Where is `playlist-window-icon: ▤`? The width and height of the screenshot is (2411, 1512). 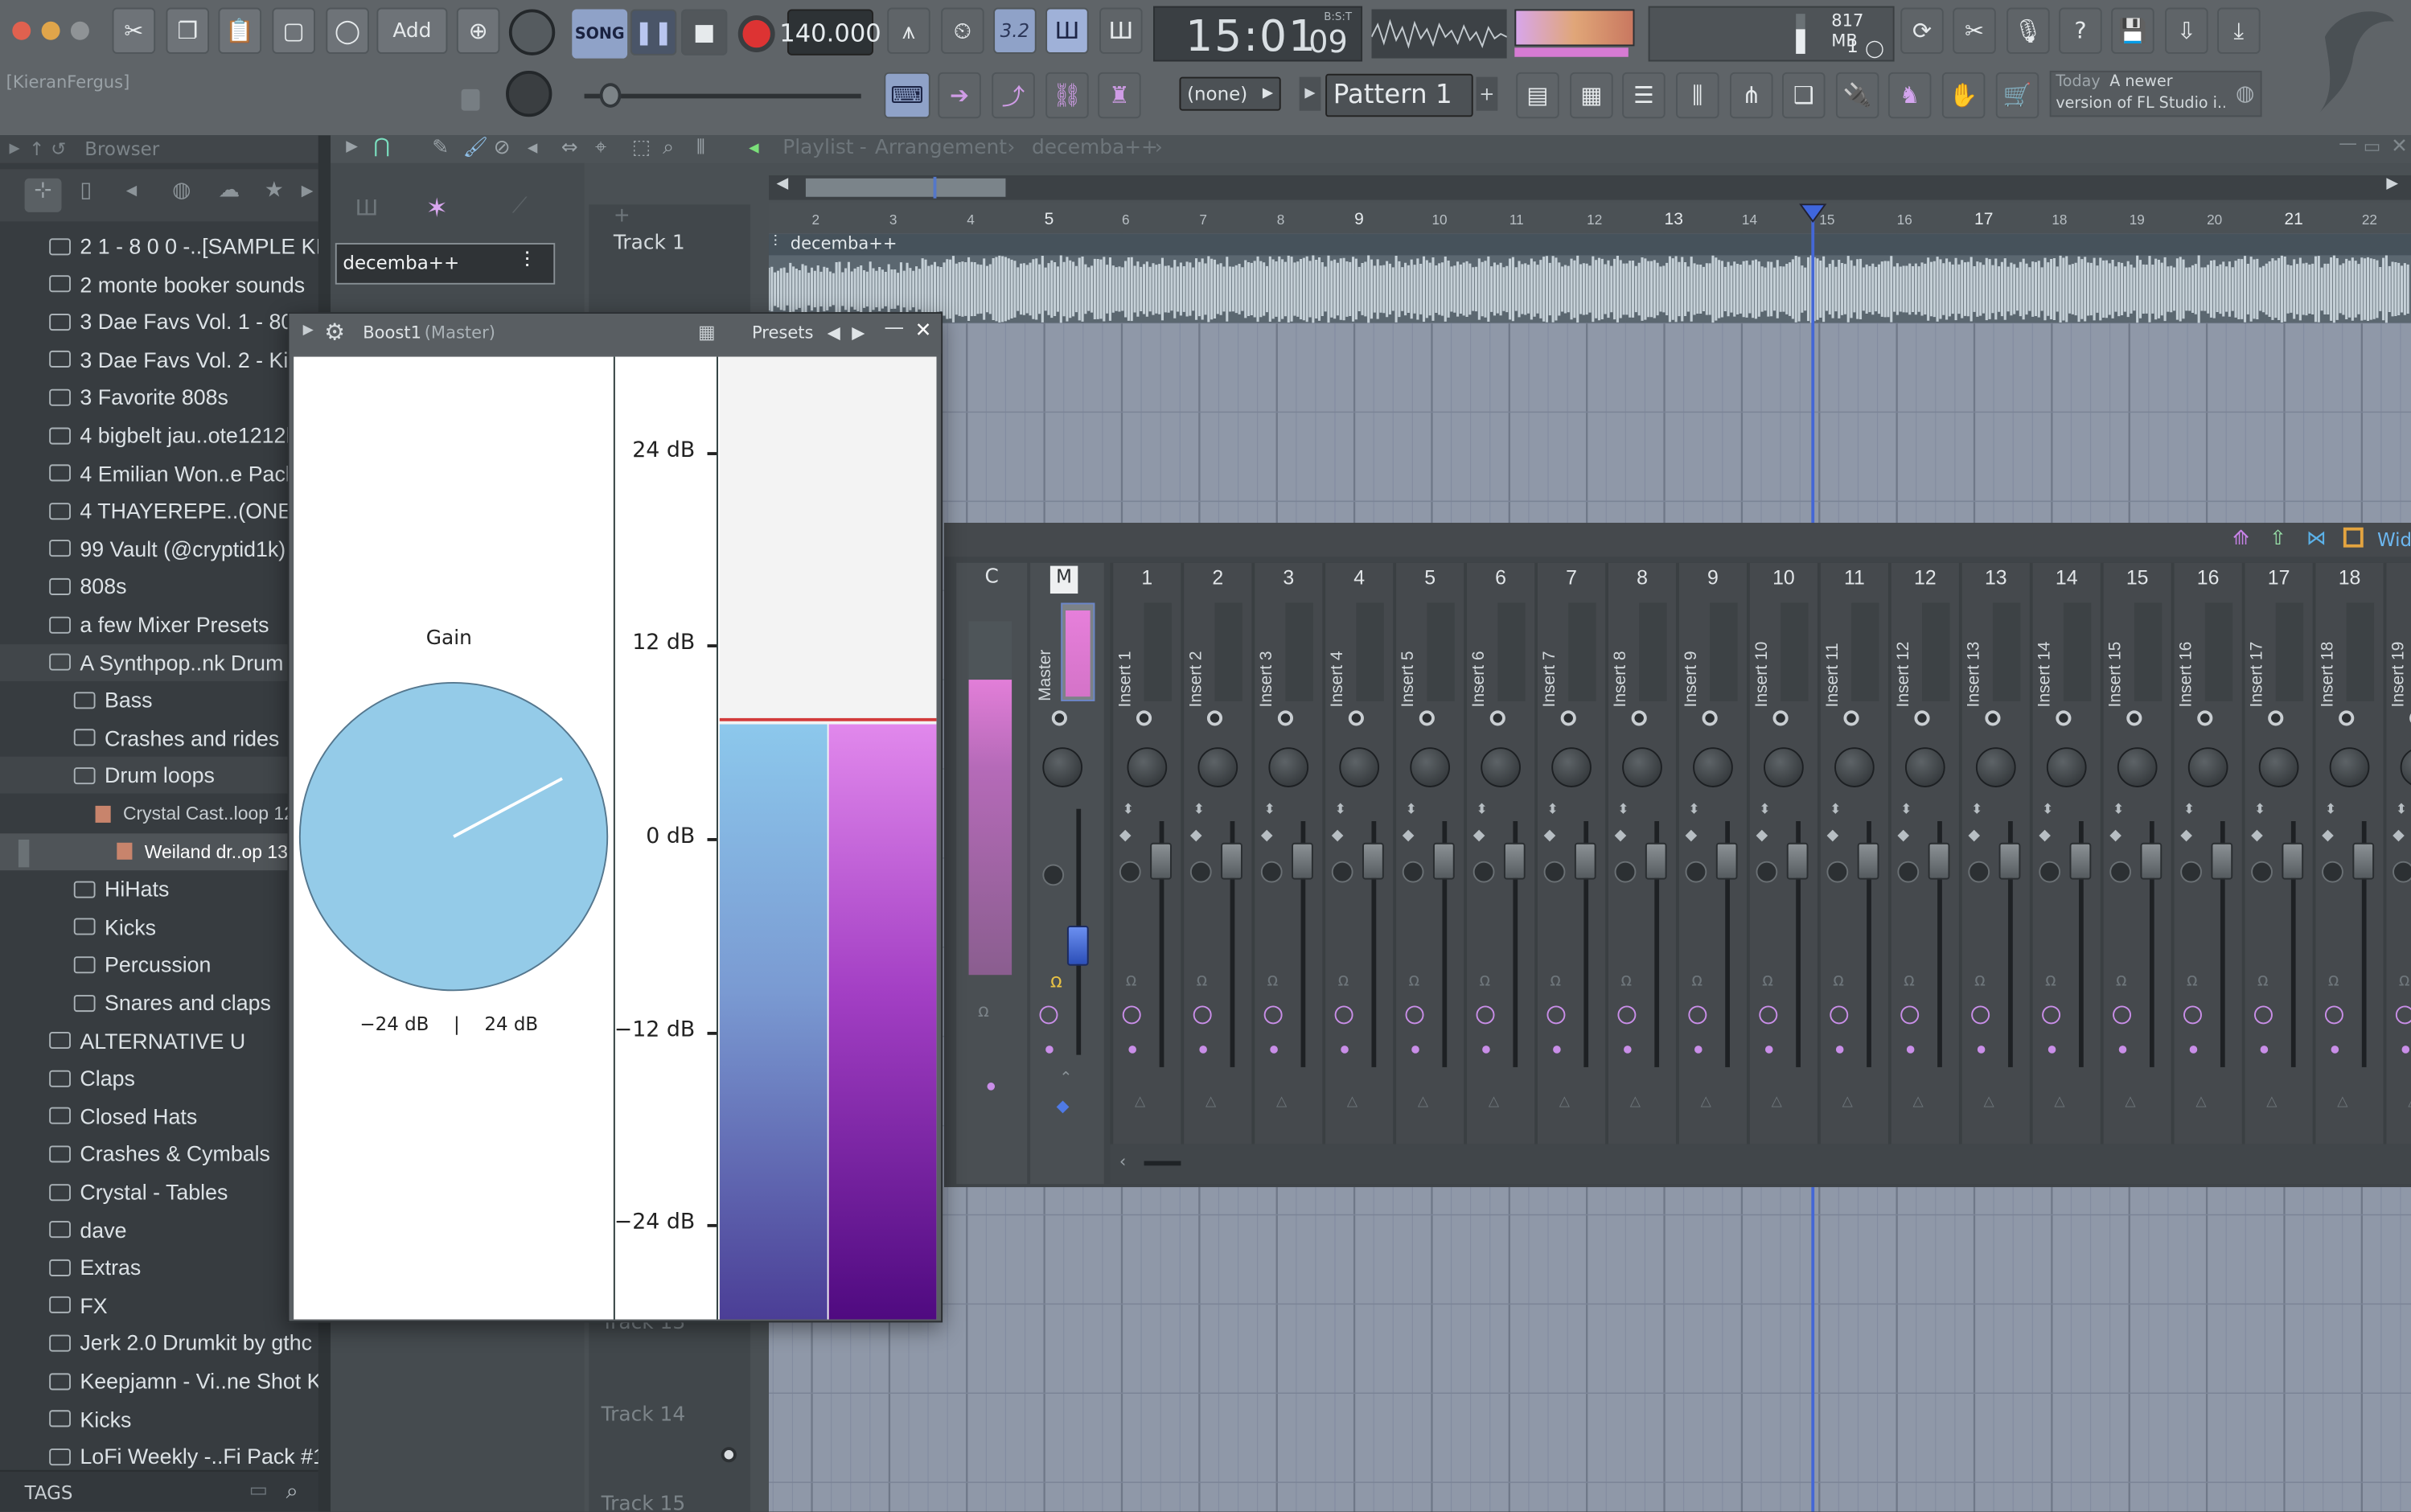
playlist-window-icon: ▤ is located at coordinates (1537, 96).